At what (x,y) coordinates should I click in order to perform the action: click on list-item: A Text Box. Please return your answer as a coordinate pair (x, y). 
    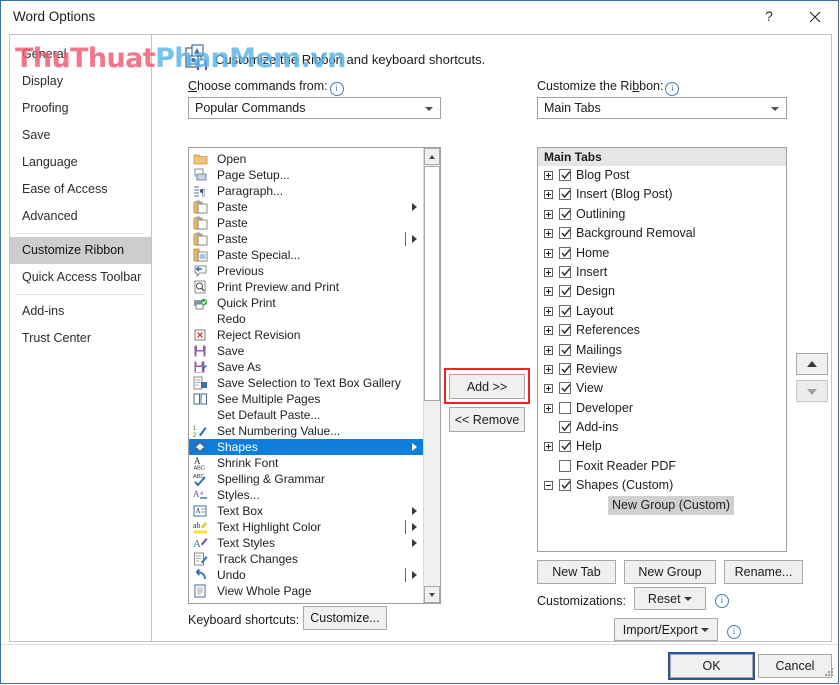
    Looking at the image, I should click on (307, 511).